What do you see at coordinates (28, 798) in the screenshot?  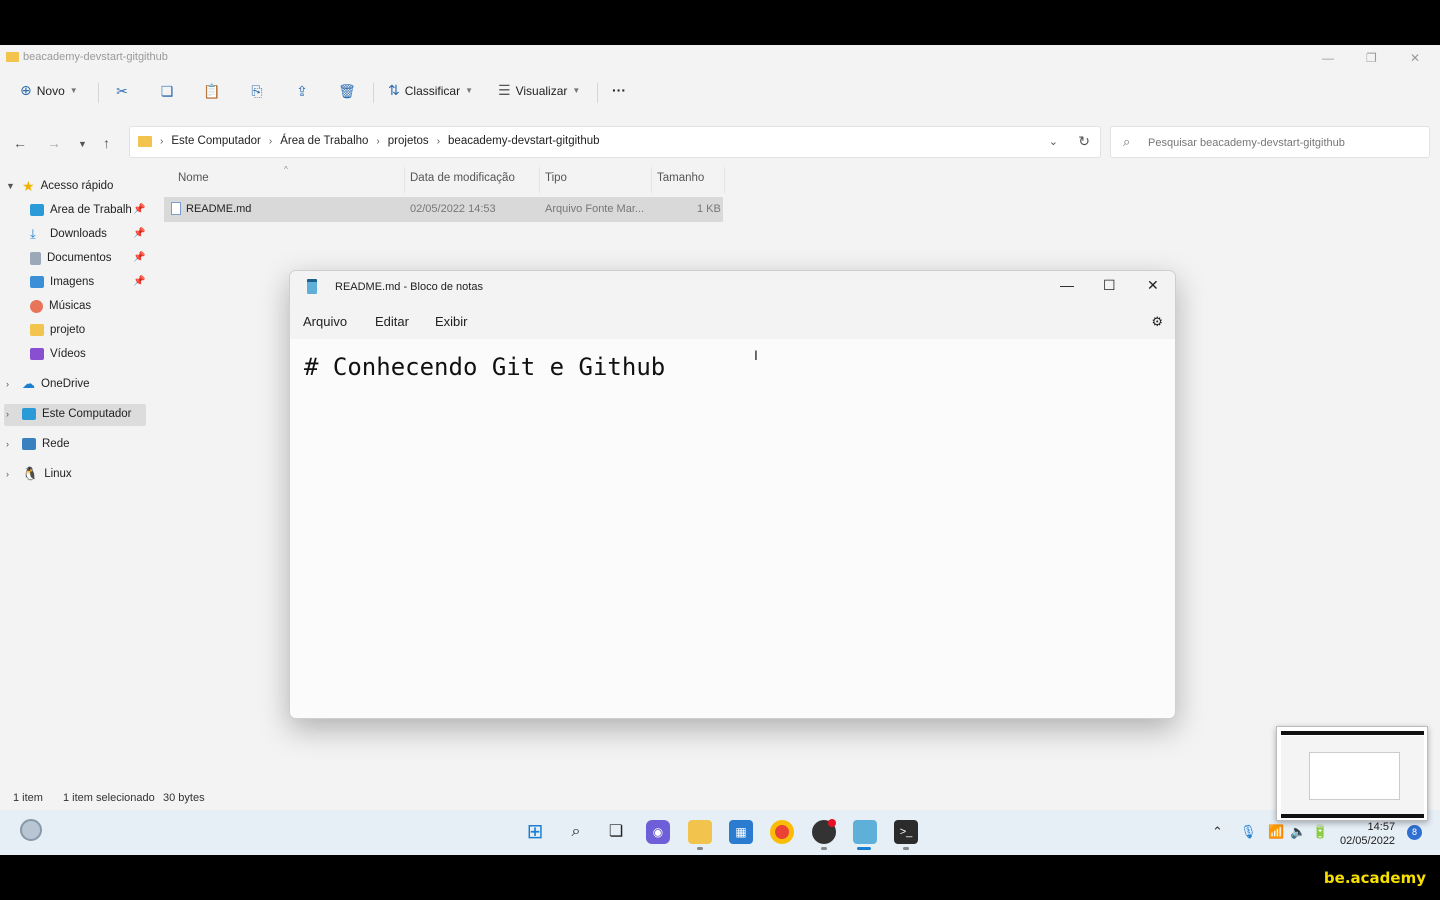 I see `status-item-count: 1 item` at bounding box center [28, 798].